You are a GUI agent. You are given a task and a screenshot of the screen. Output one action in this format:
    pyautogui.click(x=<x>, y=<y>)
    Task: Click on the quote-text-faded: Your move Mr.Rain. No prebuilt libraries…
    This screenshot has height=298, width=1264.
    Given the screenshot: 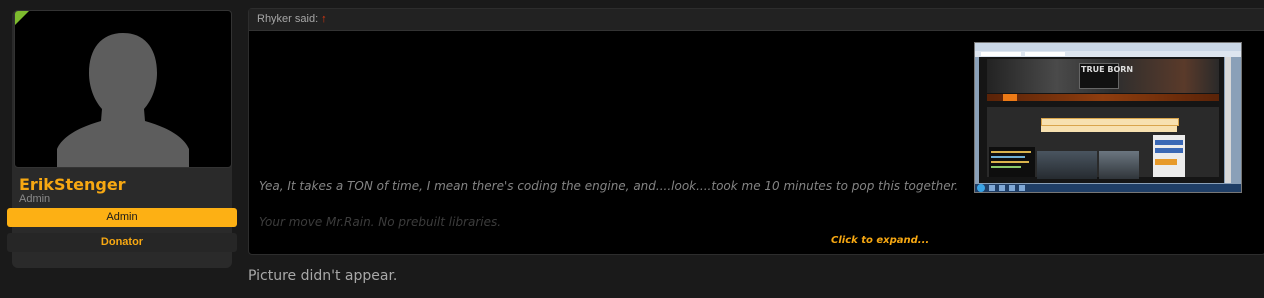 What is the action you would take?
    pyautogui.click(x=380, y=222)
    